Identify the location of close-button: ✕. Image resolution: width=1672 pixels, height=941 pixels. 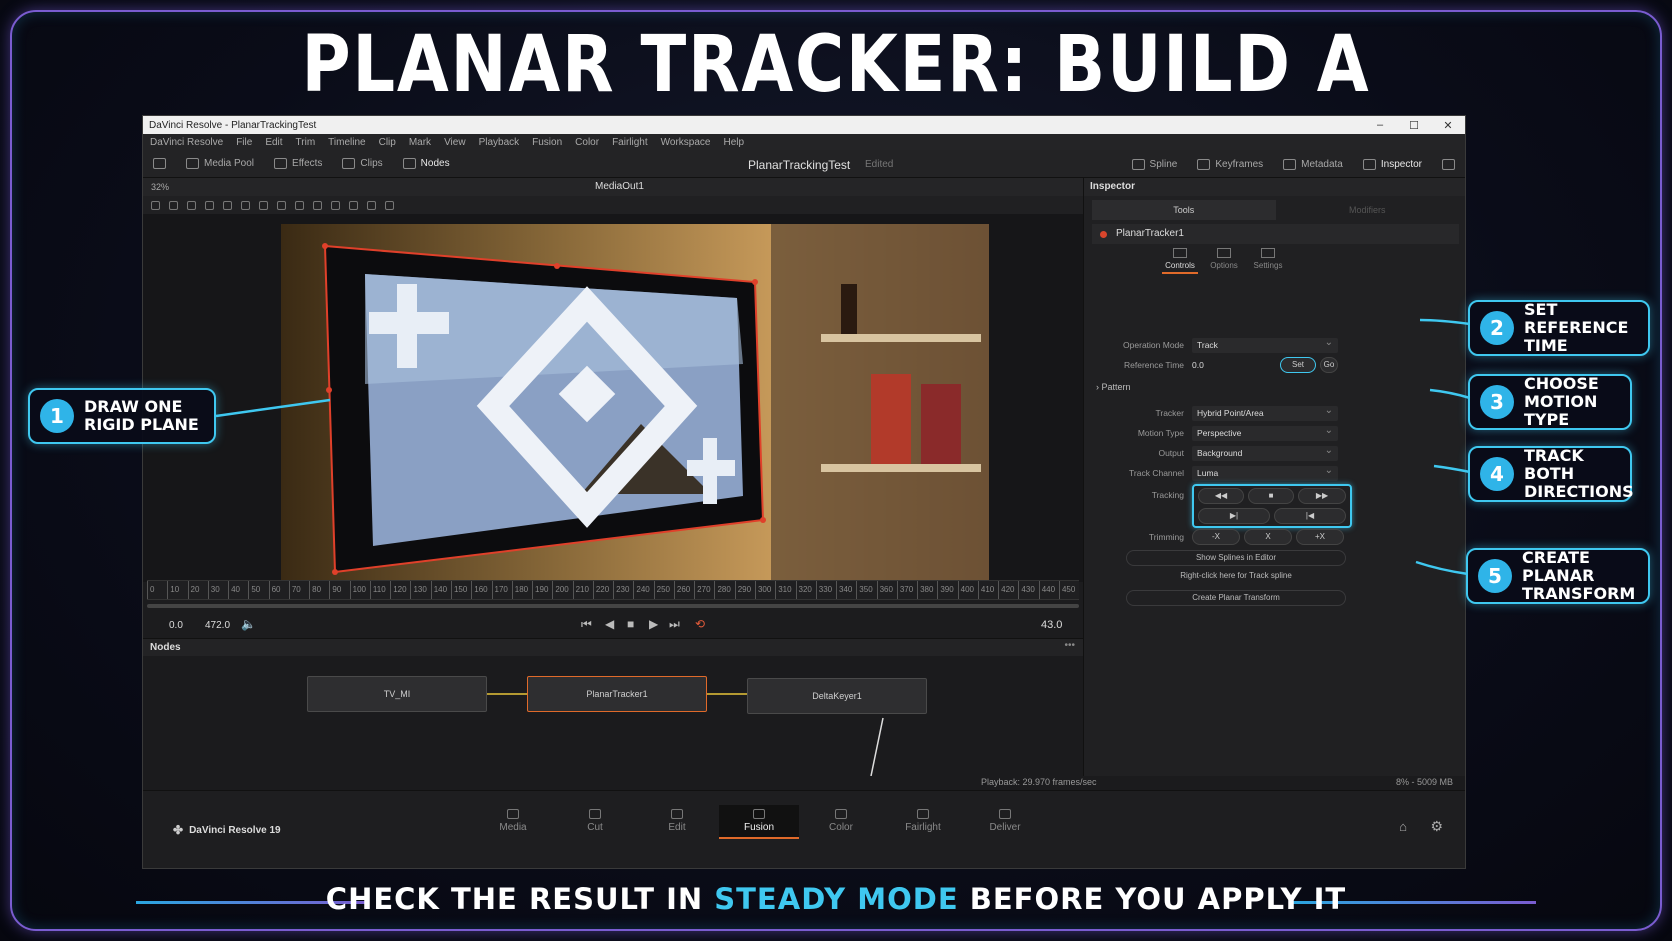
(1448, 125).